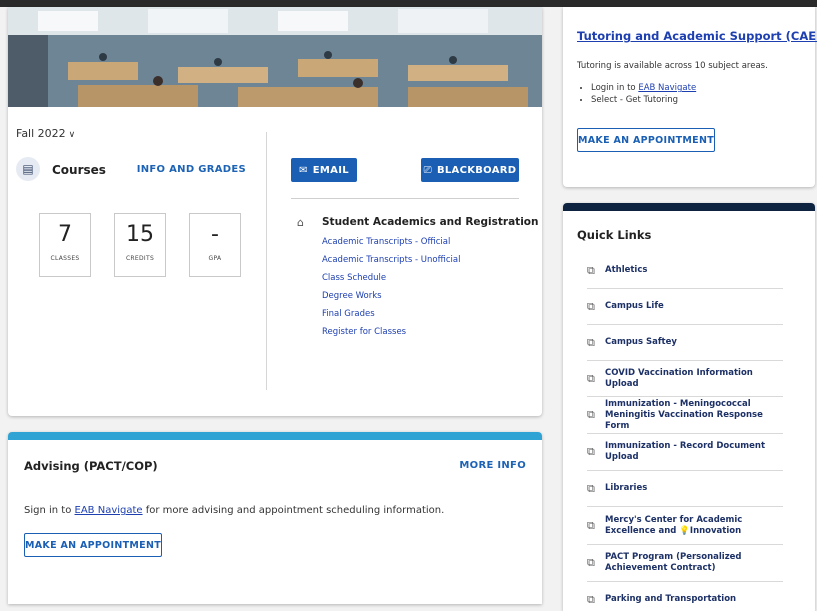  I want to click on advising-accent-strip, so click(275, 436).